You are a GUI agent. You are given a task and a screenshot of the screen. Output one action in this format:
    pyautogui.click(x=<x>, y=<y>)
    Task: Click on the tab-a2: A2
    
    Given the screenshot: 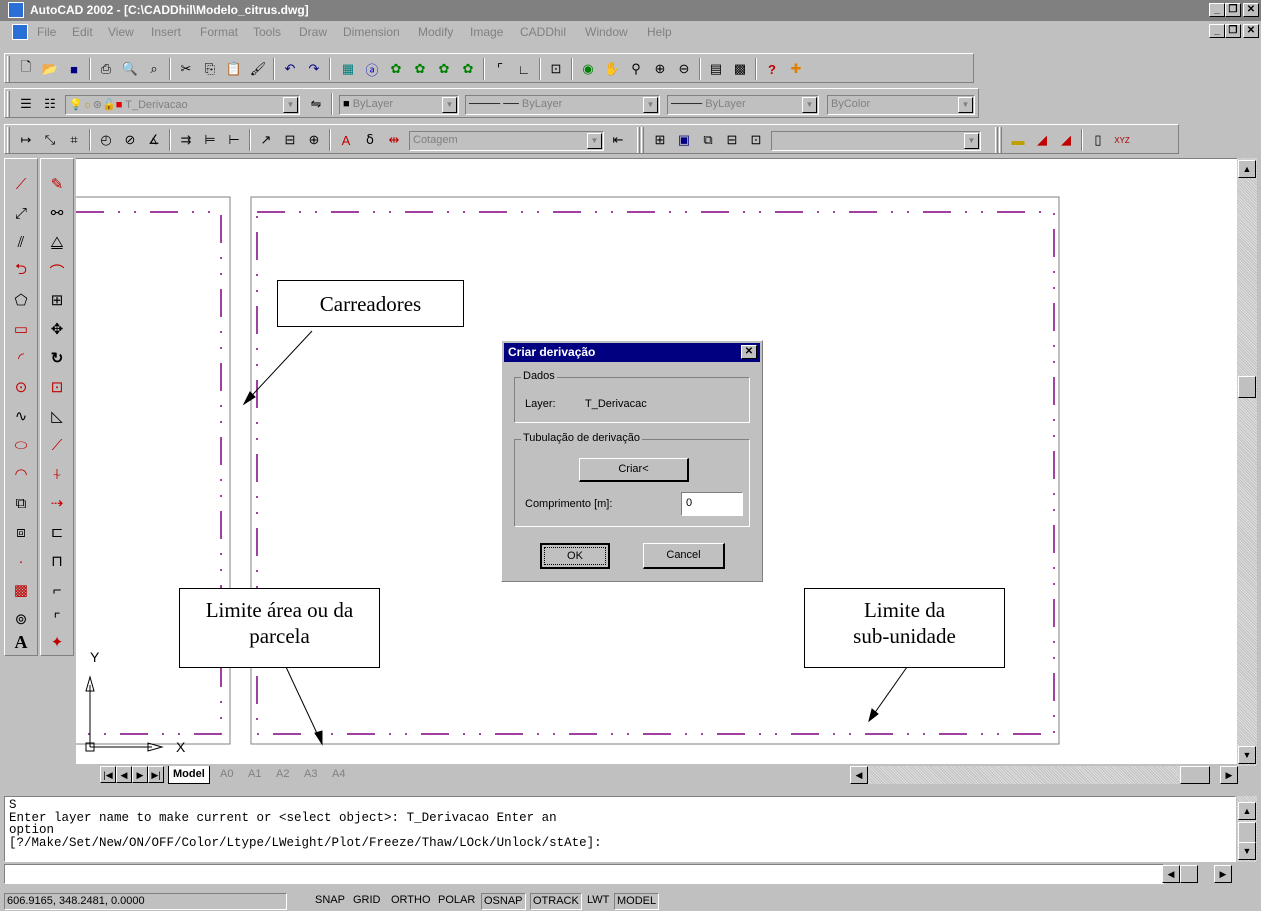 What is the action you would take?
    pyautogui.click(x=282, y=775)
    